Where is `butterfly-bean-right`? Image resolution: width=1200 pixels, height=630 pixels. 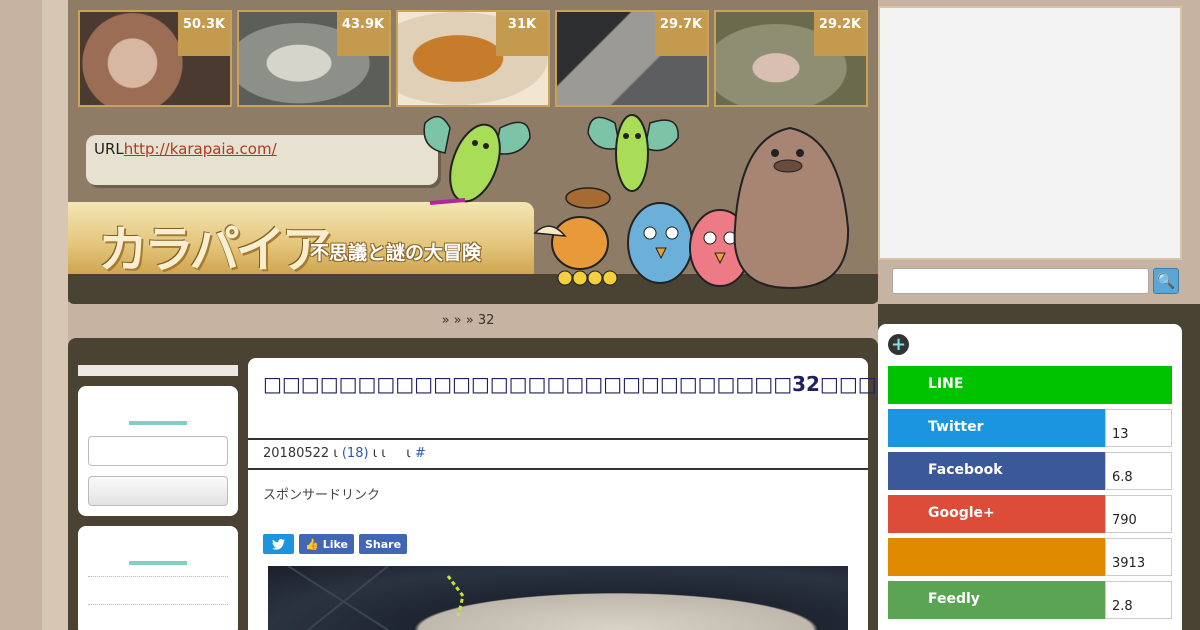 butterfly-bean-right is located at coordinates (633, 153).